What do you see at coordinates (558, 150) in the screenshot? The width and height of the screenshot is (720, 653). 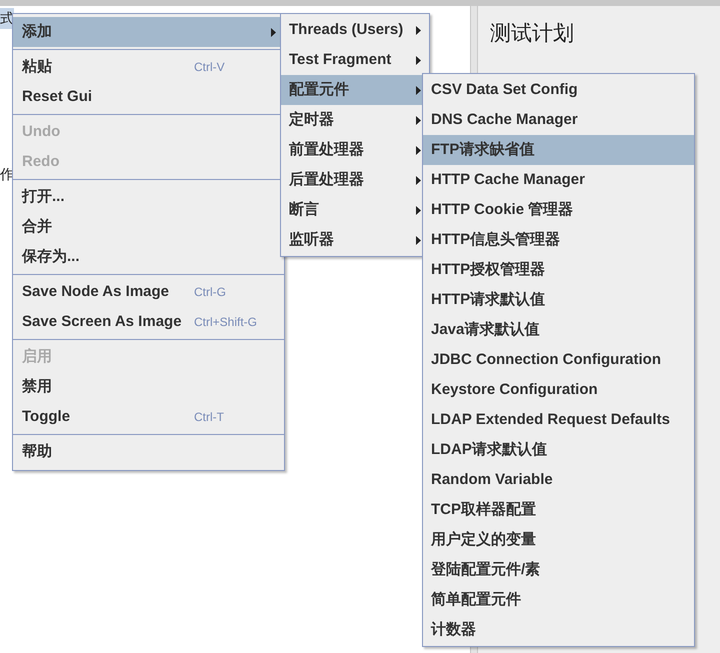 I see `menu-item: FTP请求缺省值` at bounding box center [558, 150].